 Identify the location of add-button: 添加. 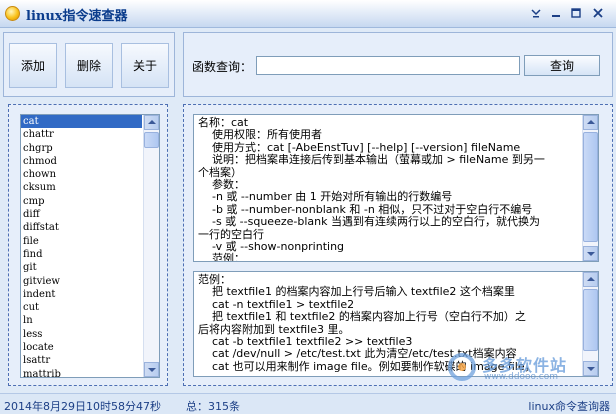
(33, 65).